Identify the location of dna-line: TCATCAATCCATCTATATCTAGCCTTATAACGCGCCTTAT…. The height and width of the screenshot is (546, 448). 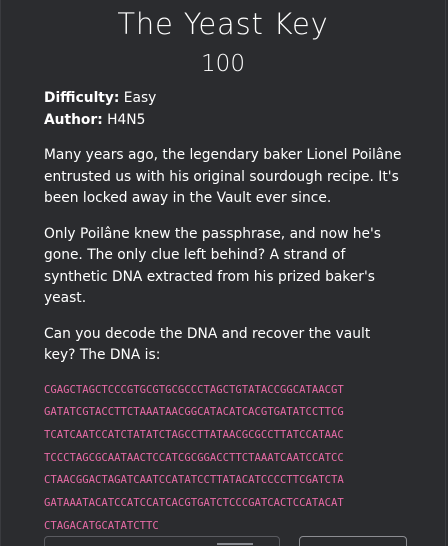
(194, 434).